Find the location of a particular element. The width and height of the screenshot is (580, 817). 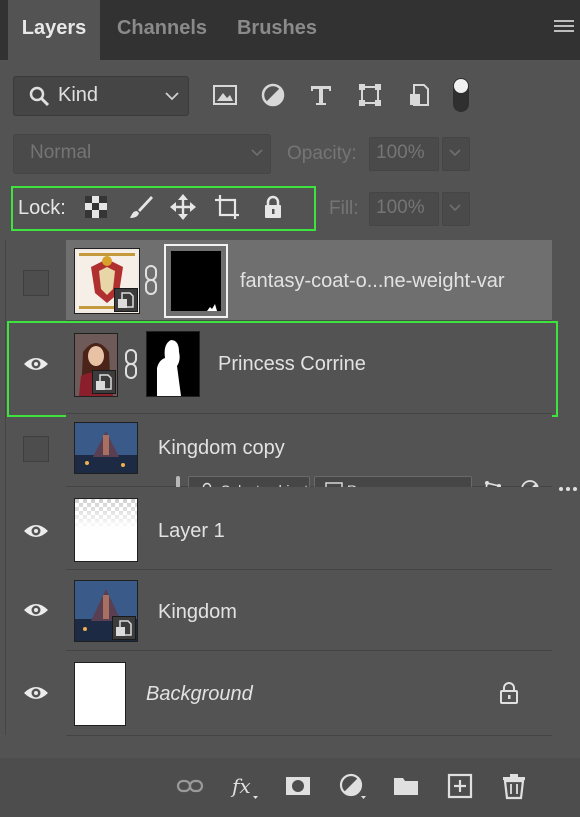

layer-name: Princess Corrine is located at coordinates (292, 364).